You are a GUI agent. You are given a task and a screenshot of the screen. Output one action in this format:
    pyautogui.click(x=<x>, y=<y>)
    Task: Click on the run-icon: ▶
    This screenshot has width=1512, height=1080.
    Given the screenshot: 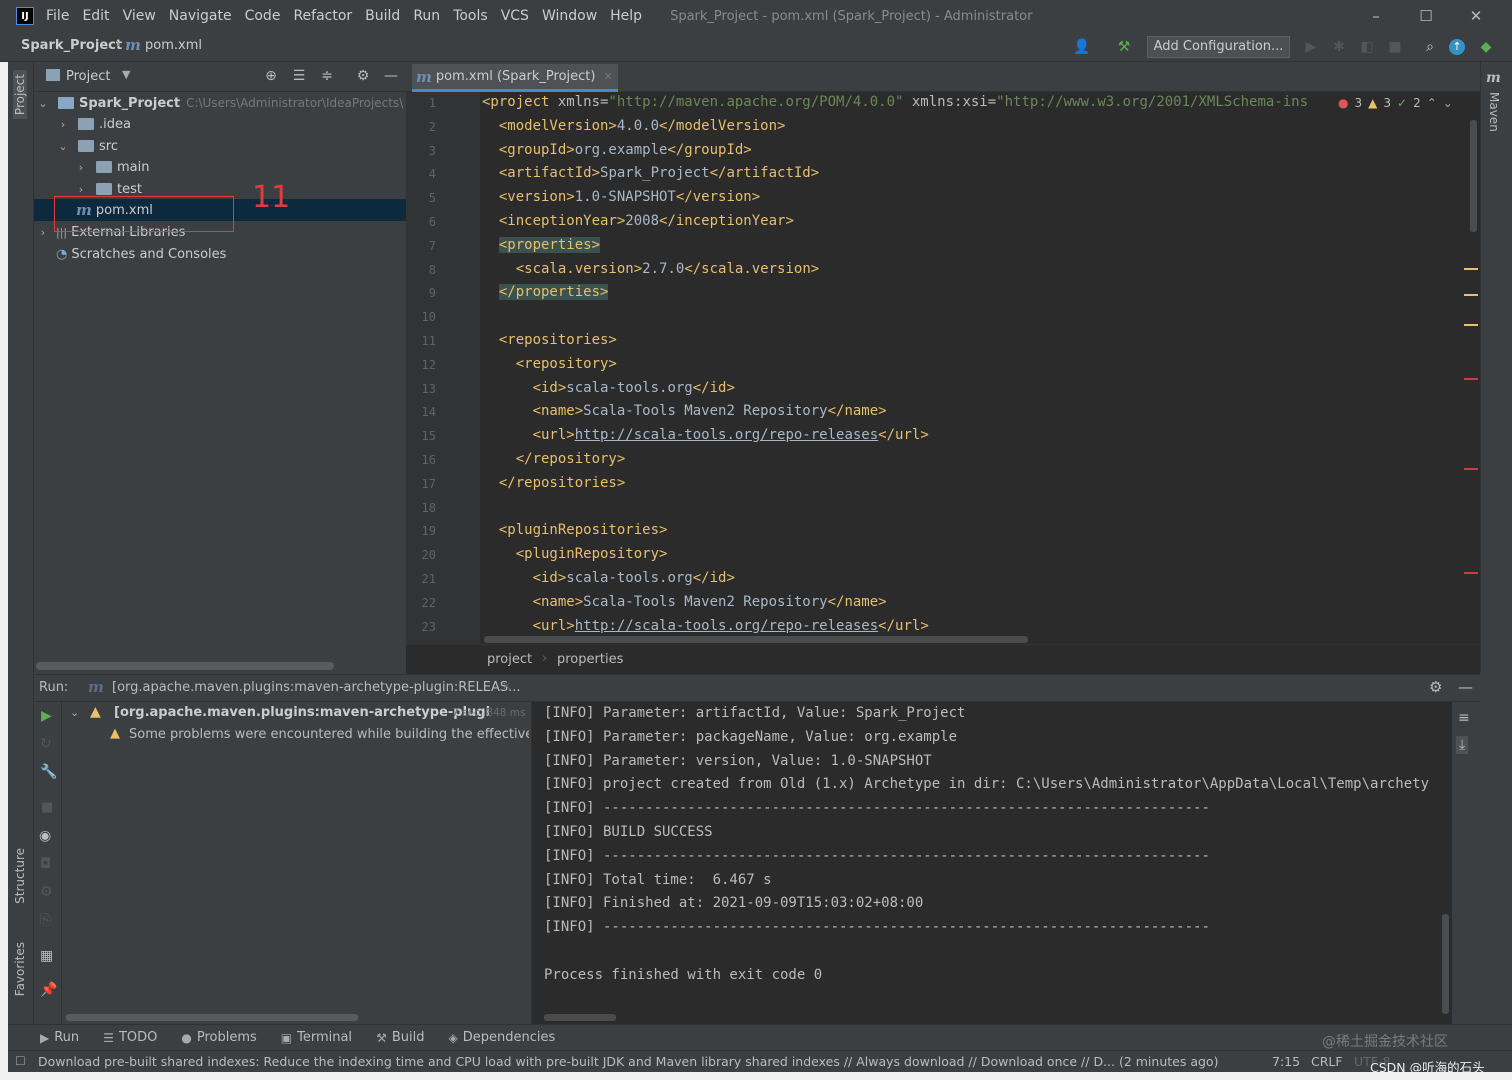 What is the action you would take?
    pyautogui.click(x=1311, y=47)
    